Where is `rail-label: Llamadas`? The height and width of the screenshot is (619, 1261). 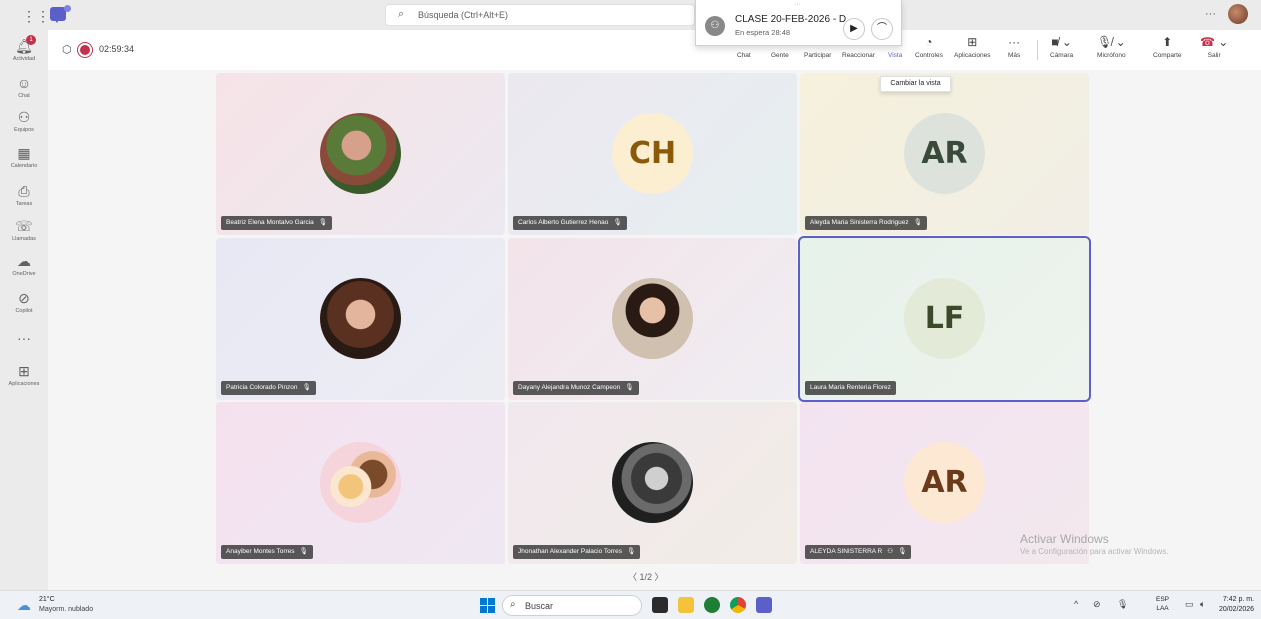
rail-label: Llamadas is located at coordinates (24, 239).